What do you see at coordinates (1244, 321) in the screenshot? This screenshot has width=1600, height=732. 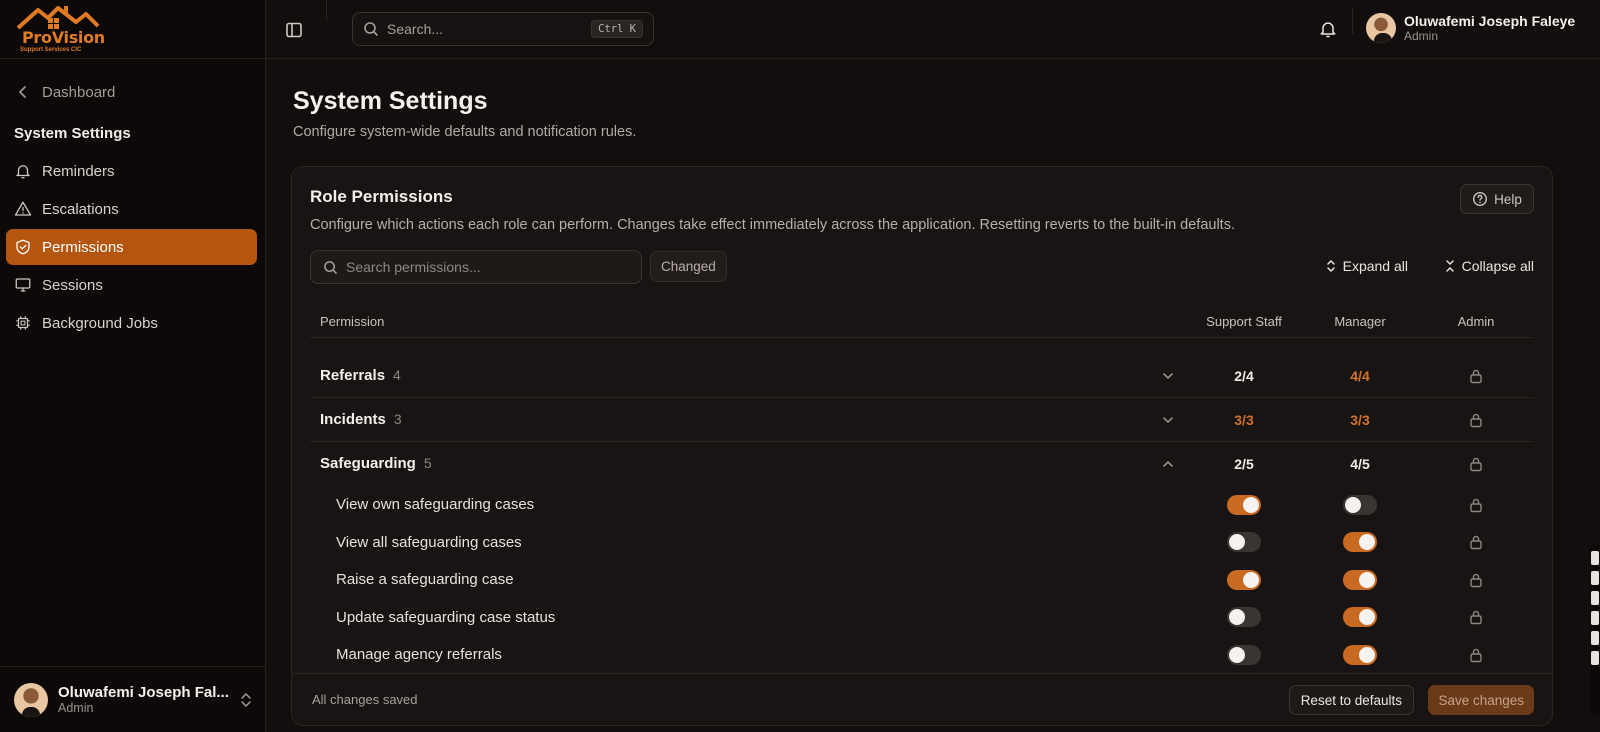 I see `column-header-support-staff: Support Staff` at bounding box center [1244, 321].